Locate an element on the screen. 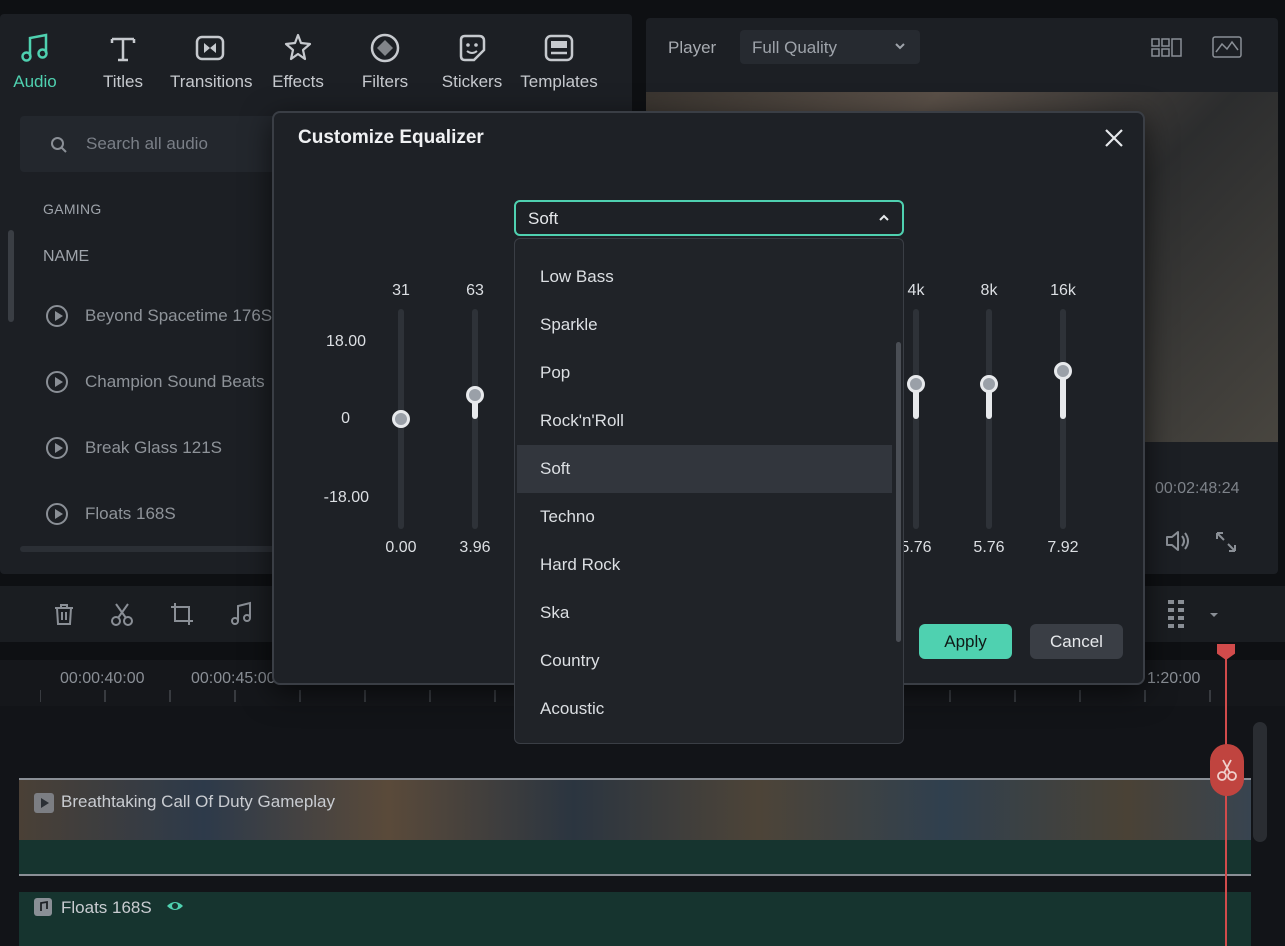 Image resolution: width=1285 pixels, height=946 pixels. dropdown-scrollbar is located at coordinates (898, 492).